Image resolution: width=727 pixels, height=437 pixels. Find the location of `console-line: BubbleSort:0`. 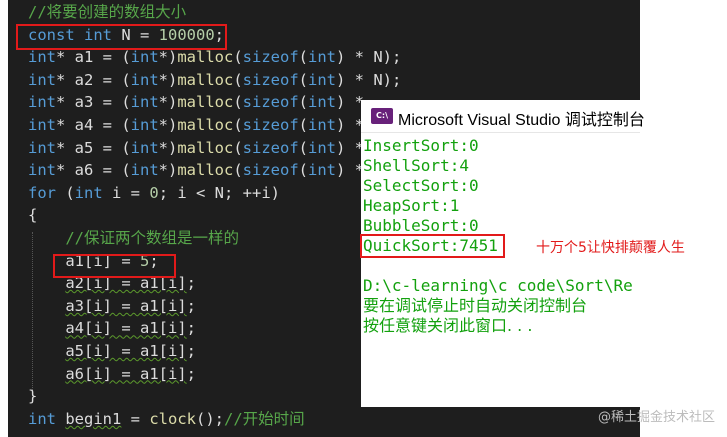

console-line: BubbleSort:0 is located at coordinates (421, 225).